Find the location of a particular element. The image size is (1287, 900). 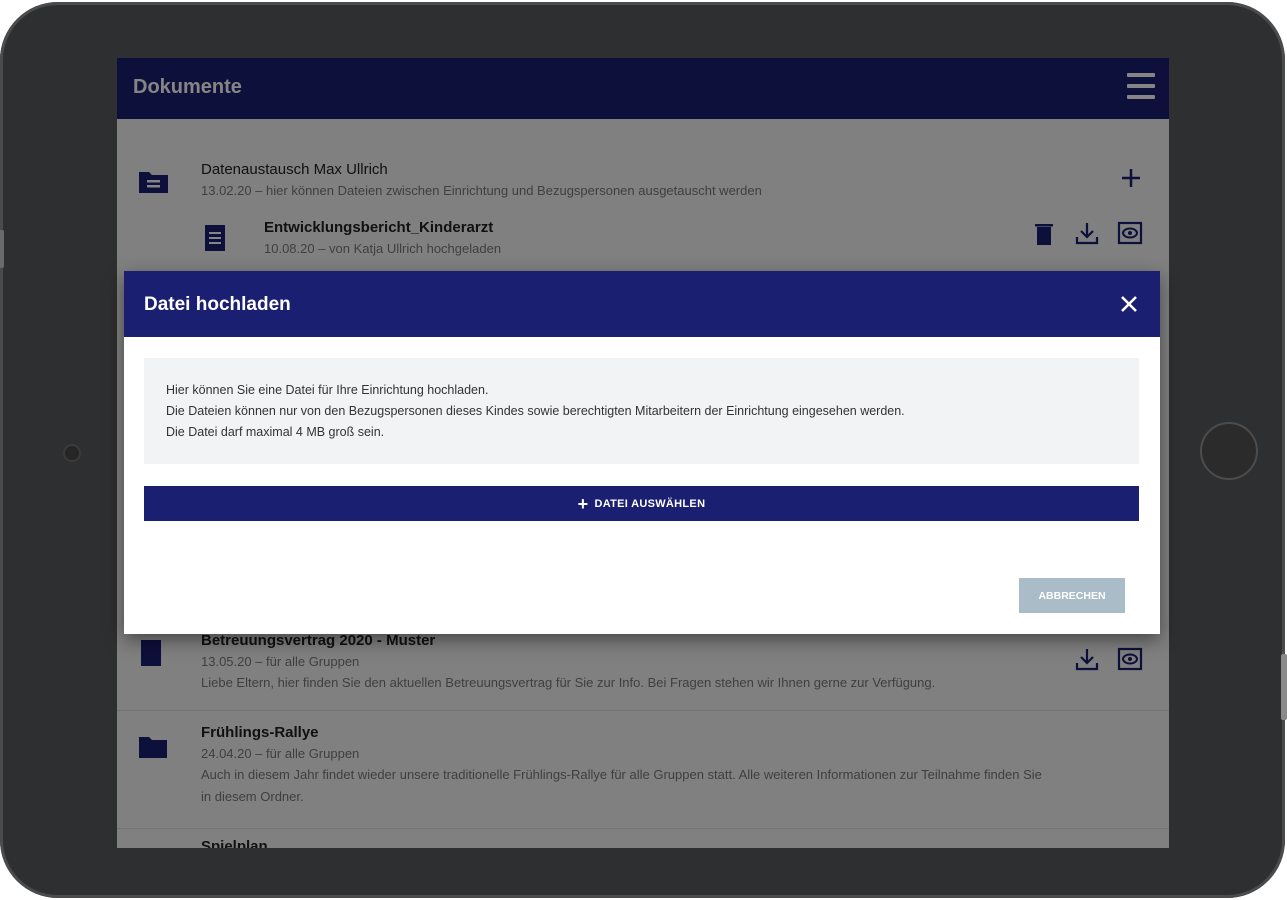

dialog-header: Datei hochladen is located at coordinates (642, 304).